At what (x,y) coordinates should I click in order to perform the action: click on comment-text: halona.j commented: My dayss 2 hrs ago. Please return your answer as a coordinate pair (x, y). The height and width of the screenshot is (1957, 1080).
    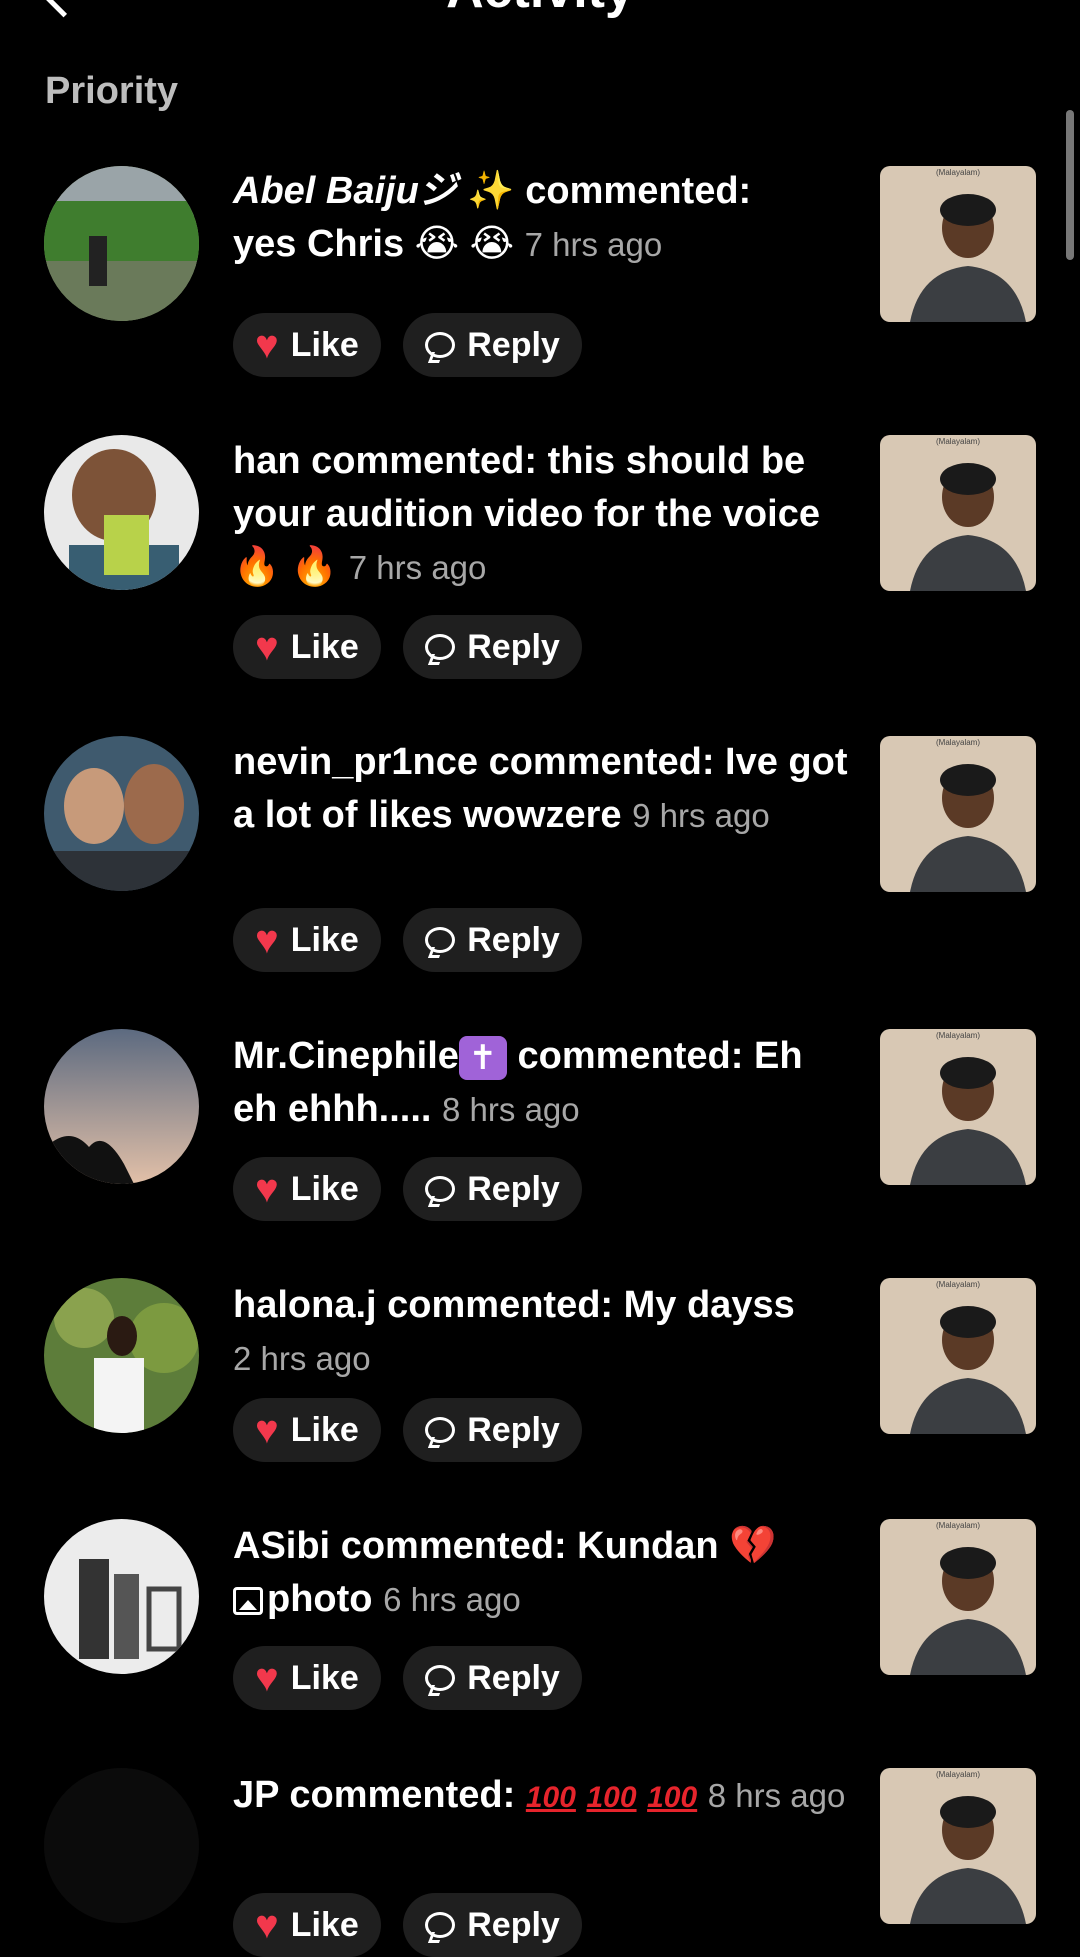
    Looking at the image, I should click on (543, 1332).